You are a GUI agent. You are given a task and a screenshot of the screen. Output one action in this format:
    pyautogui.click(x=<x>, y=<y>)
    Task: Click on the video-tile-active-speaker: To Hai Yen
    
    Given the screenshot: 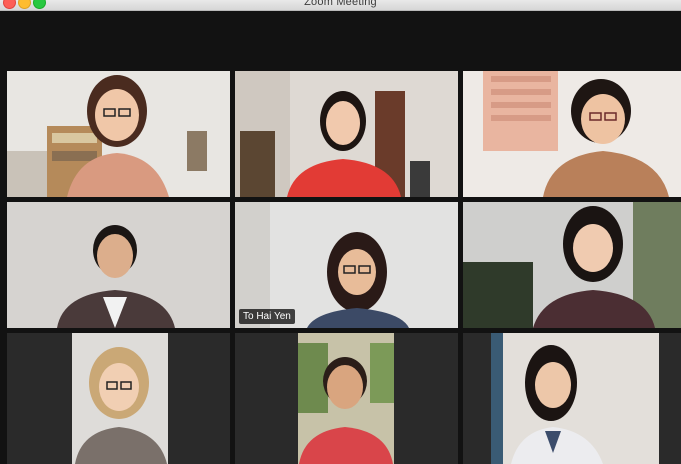 What is the action you would take?
    pyautogui.click(x=346, y=265)
    